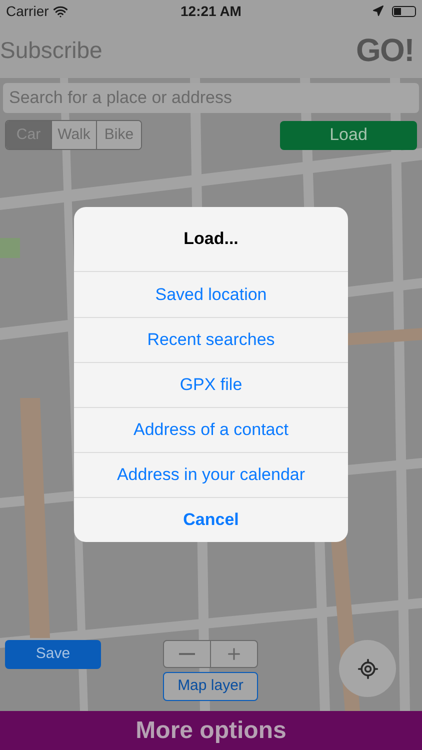  I want to click on dialog-option: Saved location, so click(211, 294).